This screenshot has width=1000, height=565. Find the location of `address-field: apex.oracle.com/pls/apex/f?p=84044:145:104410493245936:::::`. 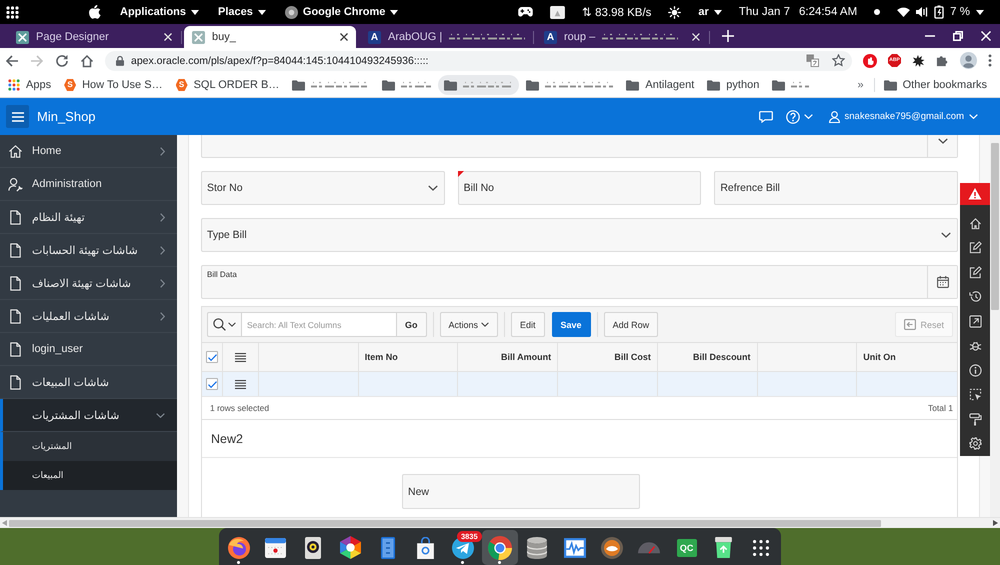

address-field: apex.oracle.com/pls/apex/f?p=84044:145:104410493245936::::: is located at coordinates (478, 60).